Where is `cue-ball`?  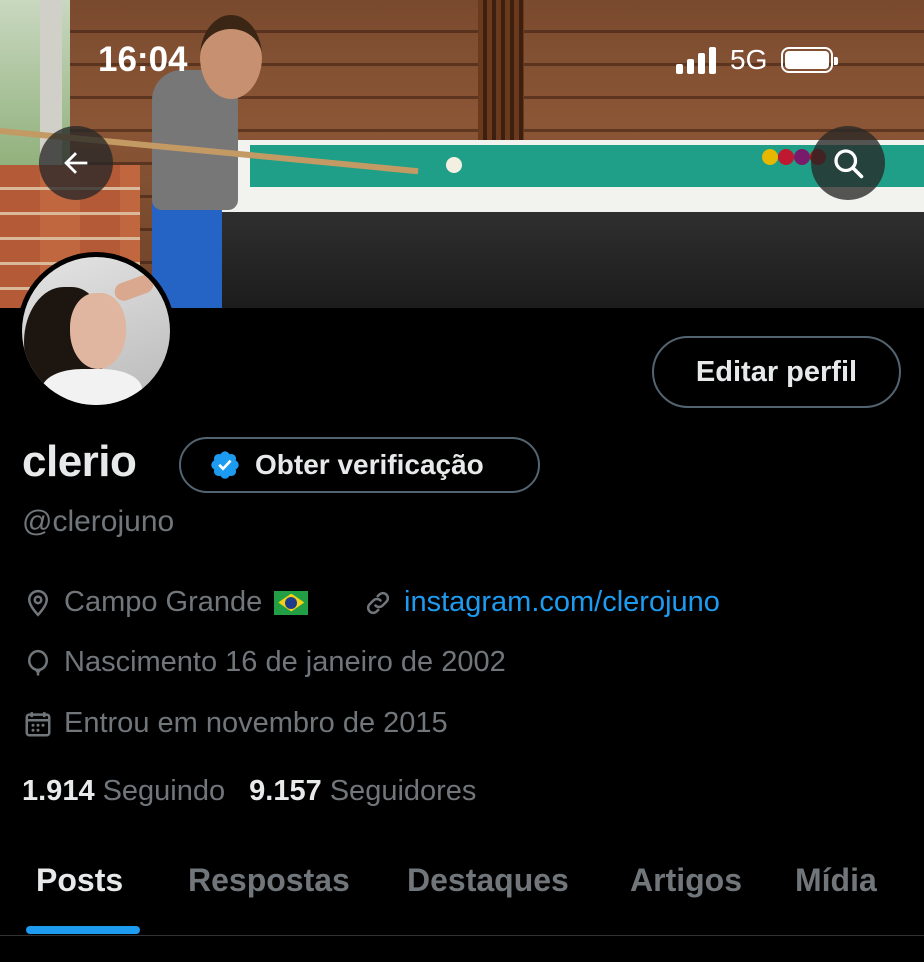 cue-ball is located at coordinates (454, 165).